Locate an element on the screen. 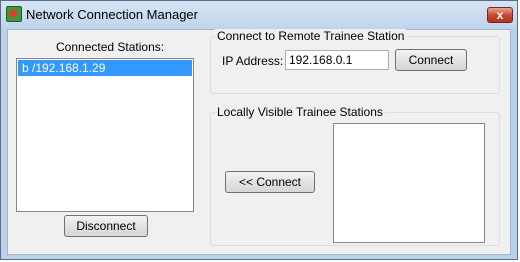  connect-local-button: << Connect is located at coordinates (270, 182).